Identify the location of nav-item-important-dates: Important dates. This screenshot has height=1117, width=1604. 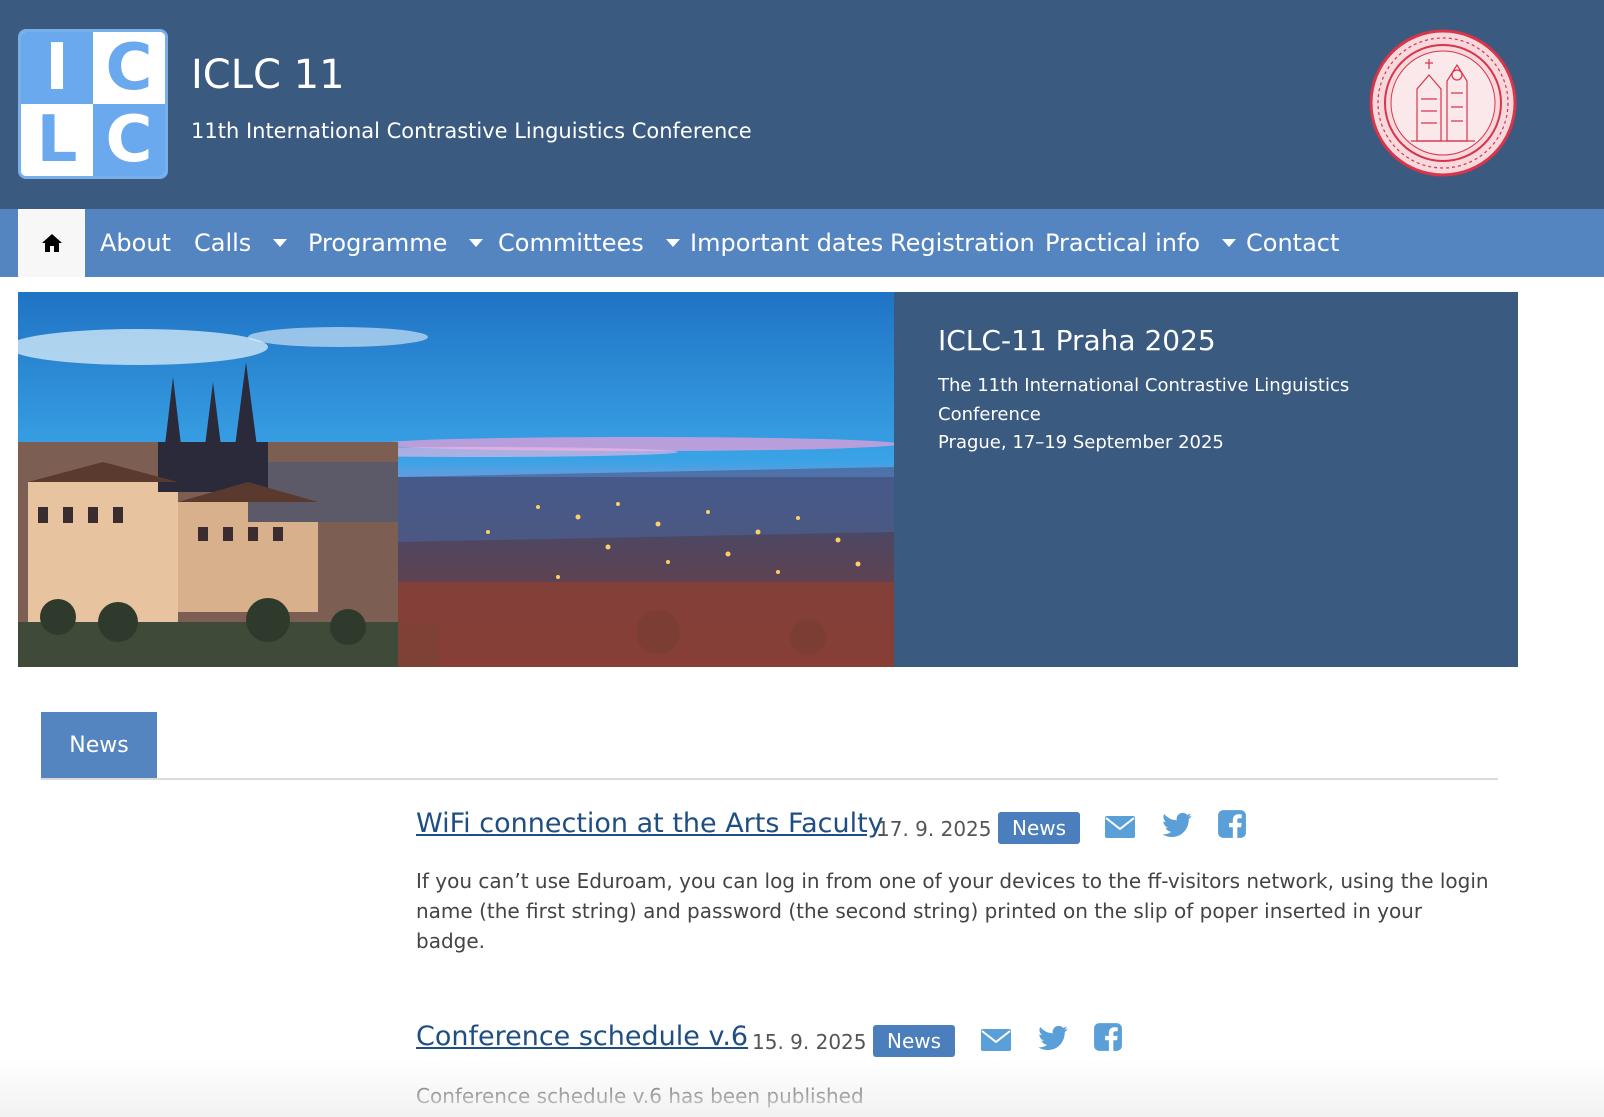
(786, 243).